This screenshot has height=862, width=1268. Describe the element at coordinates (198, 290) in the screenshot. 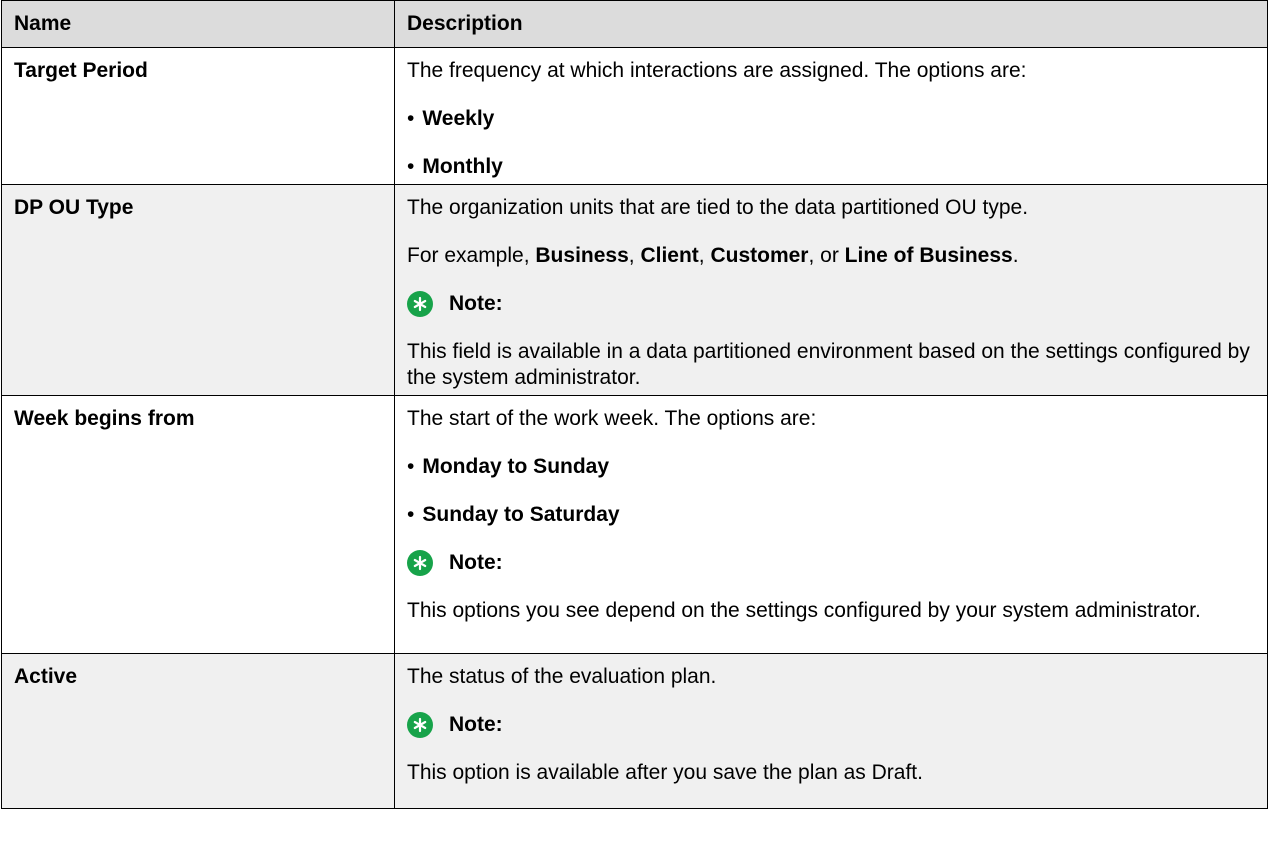

I see `row-name: DP OU Type` at that location.